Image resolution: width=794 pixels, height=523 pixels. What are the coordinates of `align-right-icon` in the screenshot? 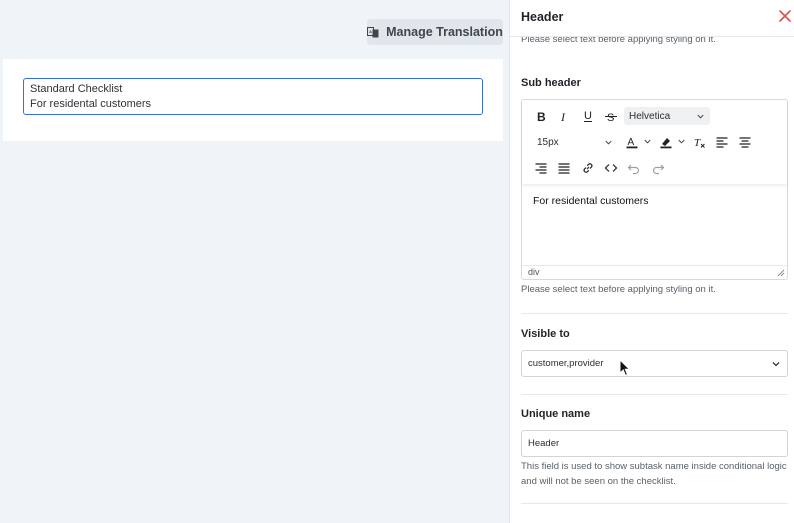 It's located at (541, 168).